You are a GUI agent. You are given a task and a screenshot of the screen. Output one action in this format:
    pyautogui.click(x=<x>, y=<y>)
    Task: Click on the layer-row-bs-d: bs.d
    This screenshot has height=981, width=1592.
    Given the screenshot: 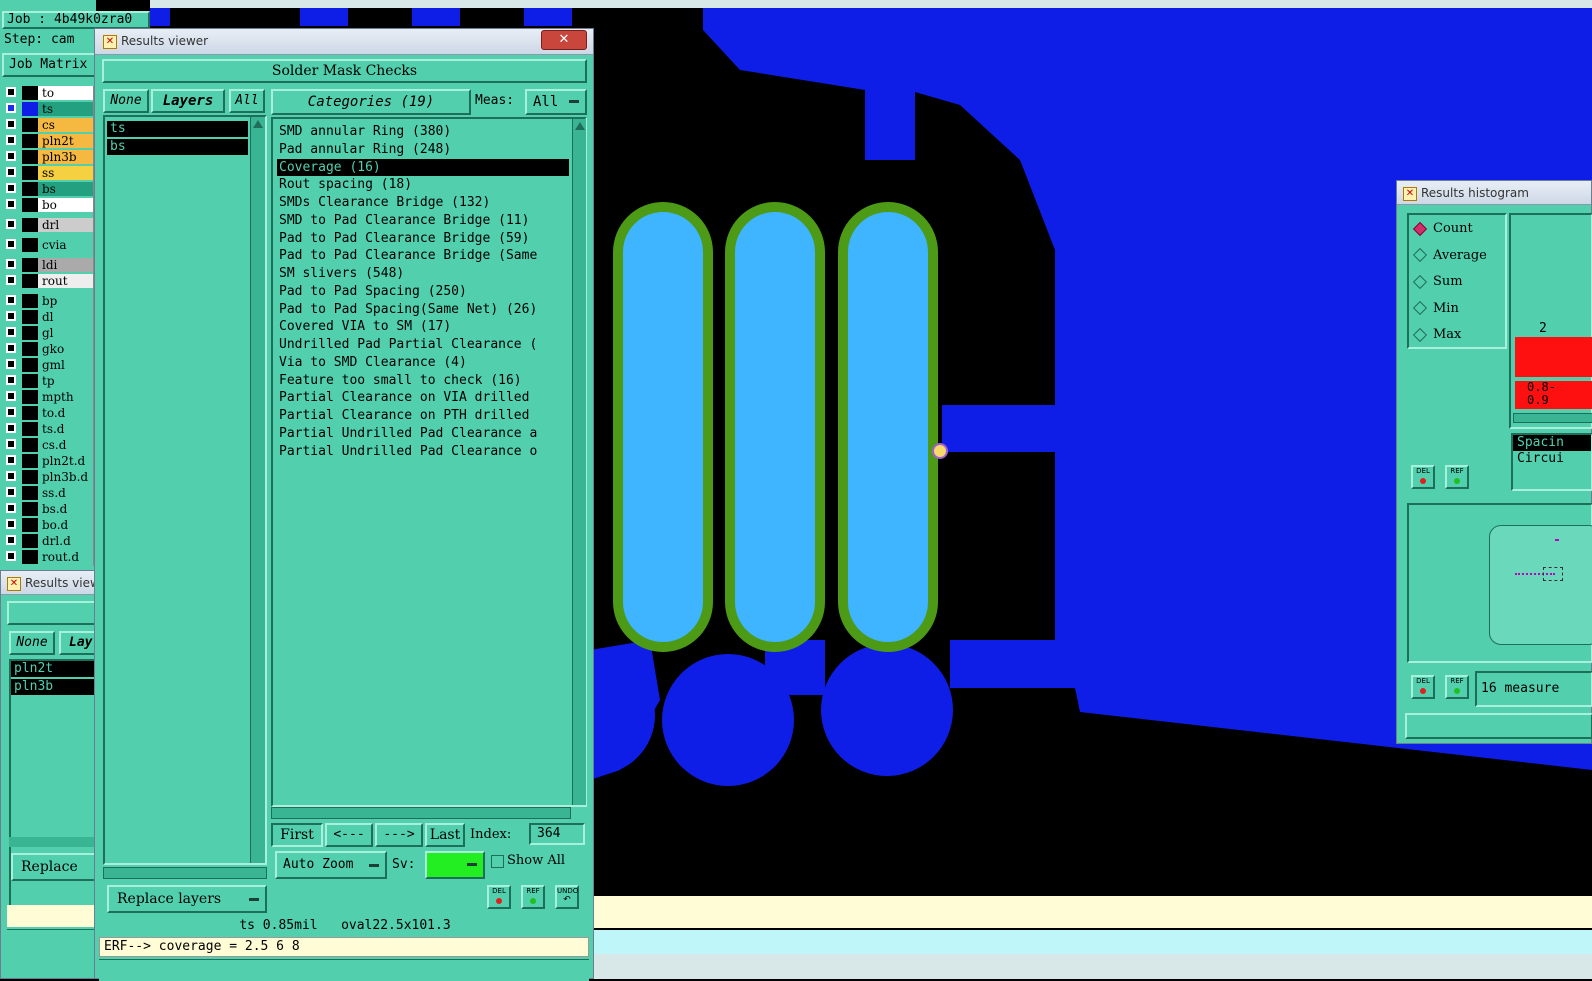 What is the action you would take?
    pyautogui.click(x=52, y=509)
    